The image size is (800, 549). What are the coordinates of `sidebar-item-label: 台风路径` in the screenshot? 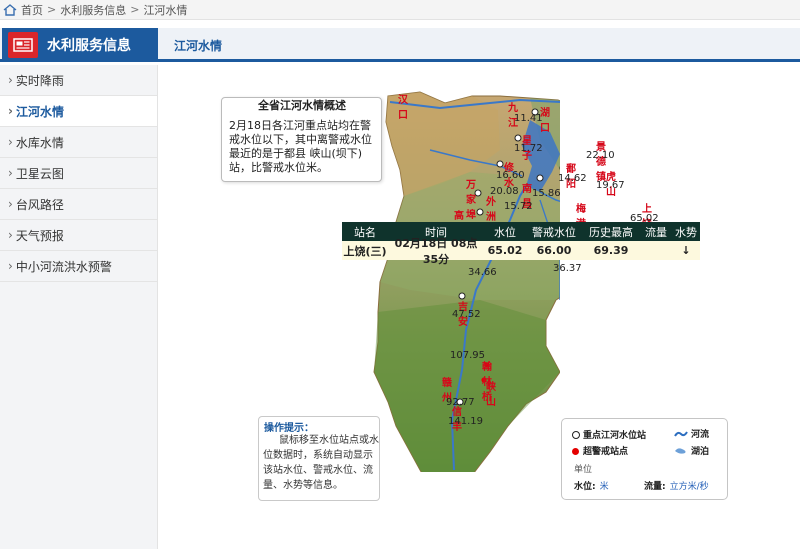 It's located at (39, 204).